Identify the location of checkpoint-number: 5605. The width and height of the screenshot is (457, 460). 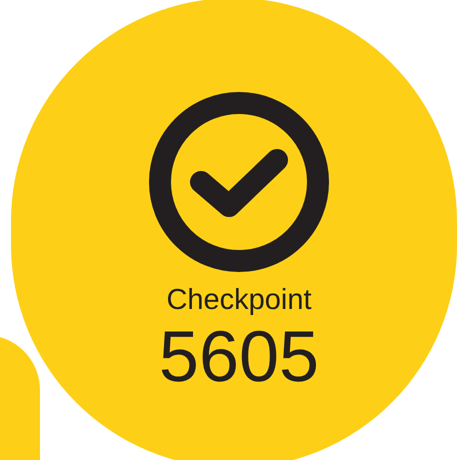
(239, 357).